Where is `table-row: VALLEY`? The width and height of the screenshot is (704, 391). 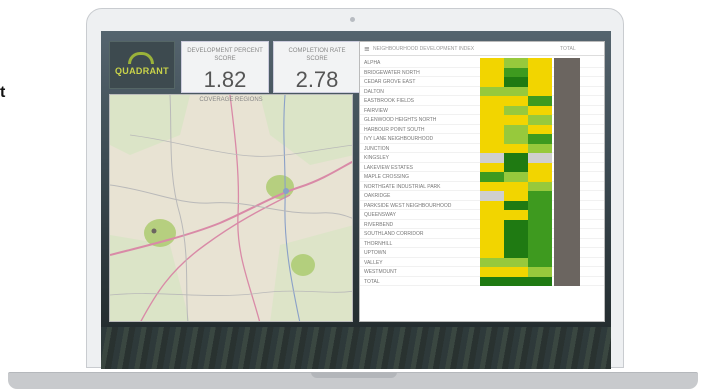 table-row: VALLEY is located at coordinates (482, 262).